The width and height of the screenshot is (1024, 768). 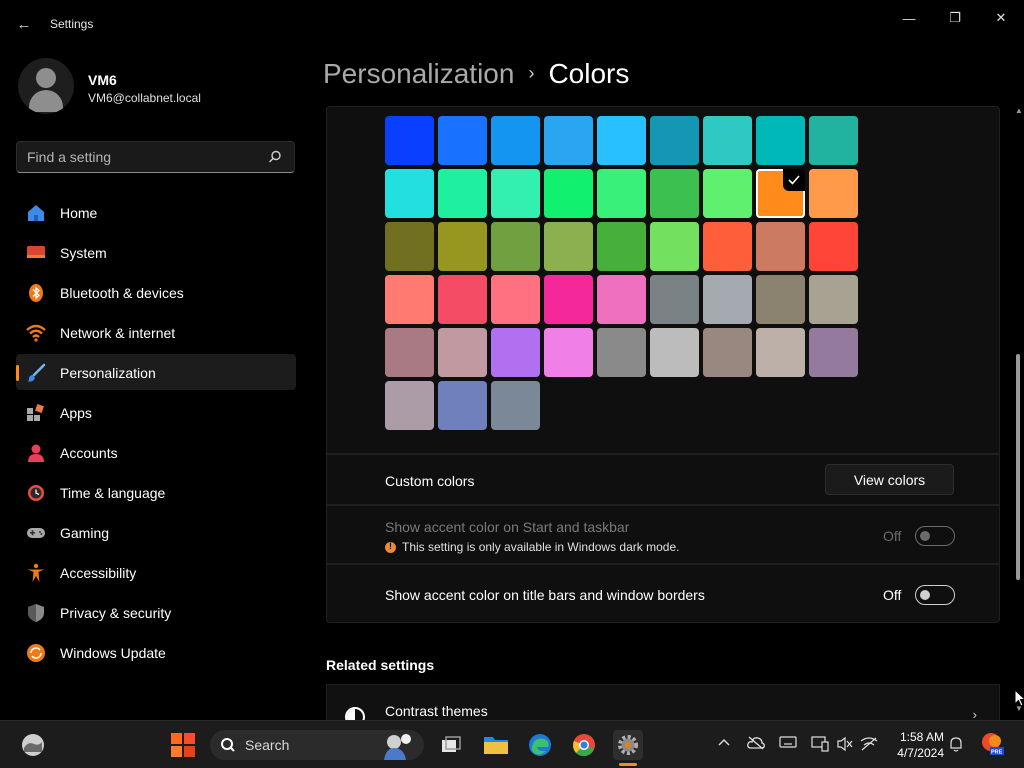 I want to click on preview-build-icon: PRE, so click(x=992, y=745).